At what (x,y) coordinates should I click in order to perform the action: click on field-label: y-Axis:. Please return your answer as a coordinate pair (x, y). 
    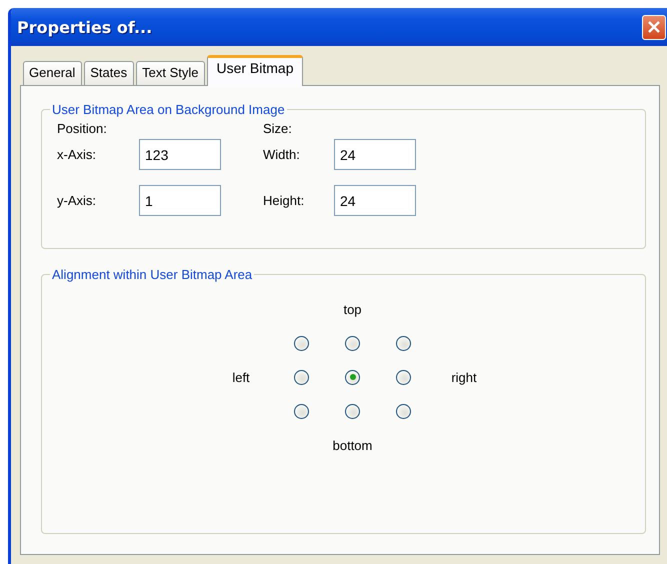
    Looking at the image, I should click on (77, 200).